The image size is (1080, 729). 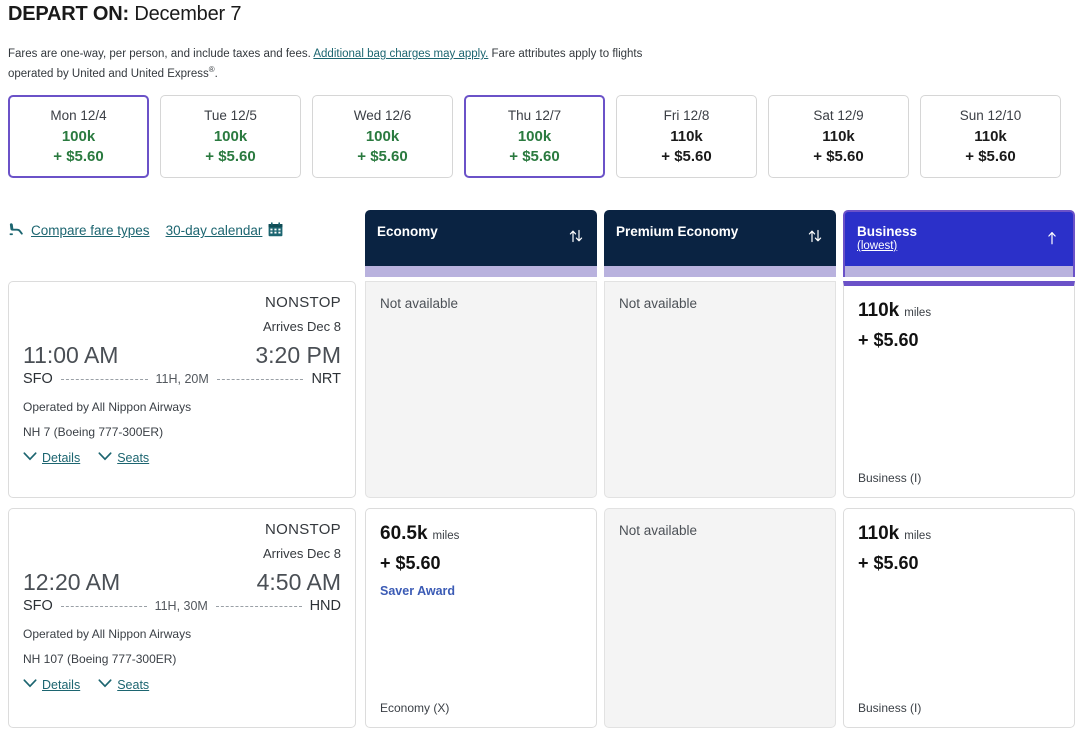 I want to click on destination-airport: HND, so click(x=325, y=606).